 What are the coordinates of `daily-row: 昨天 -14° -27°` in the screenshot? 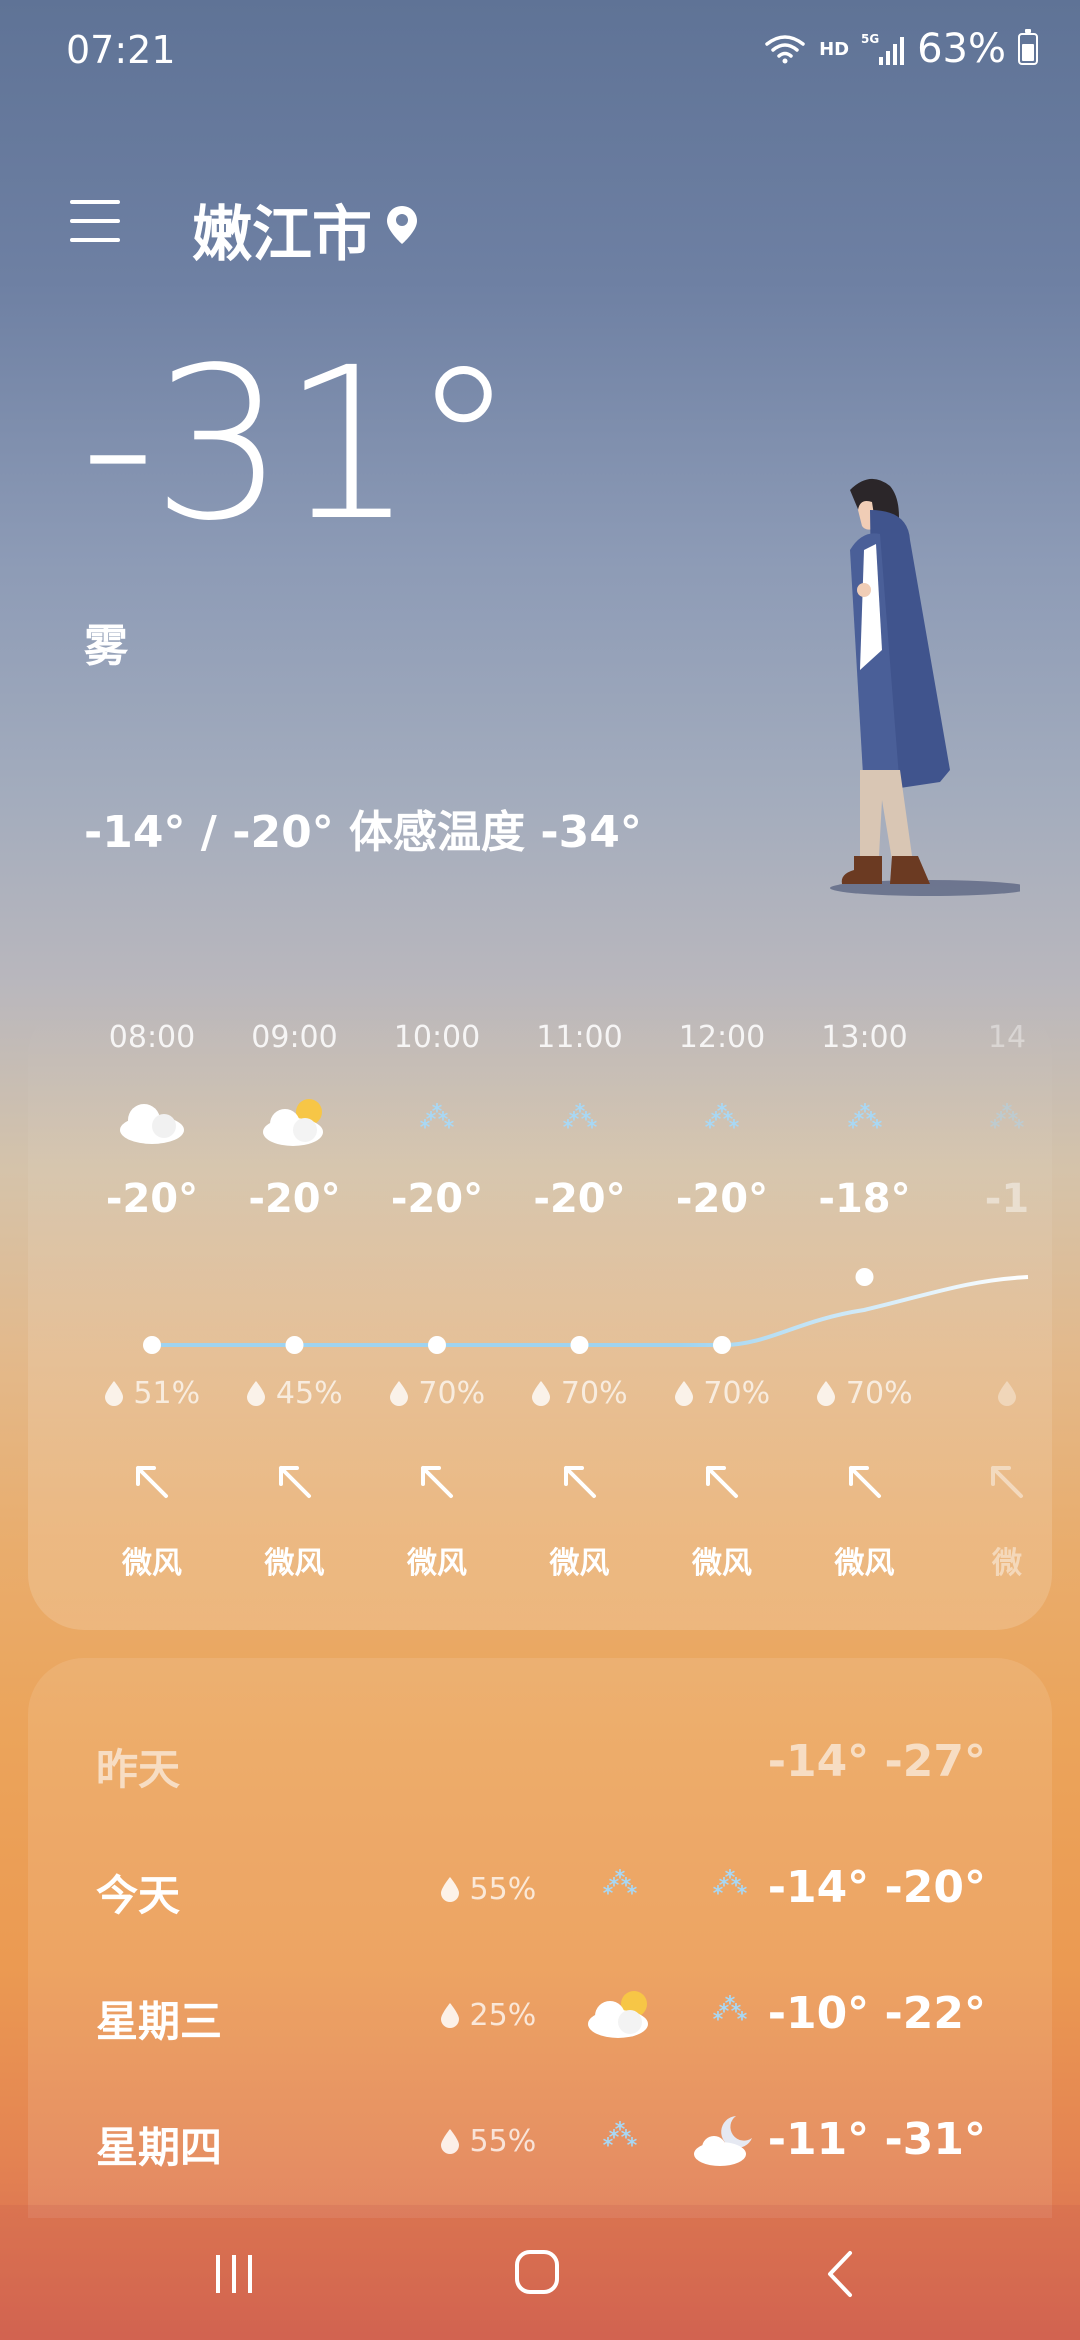 It's located at (540, 1761).